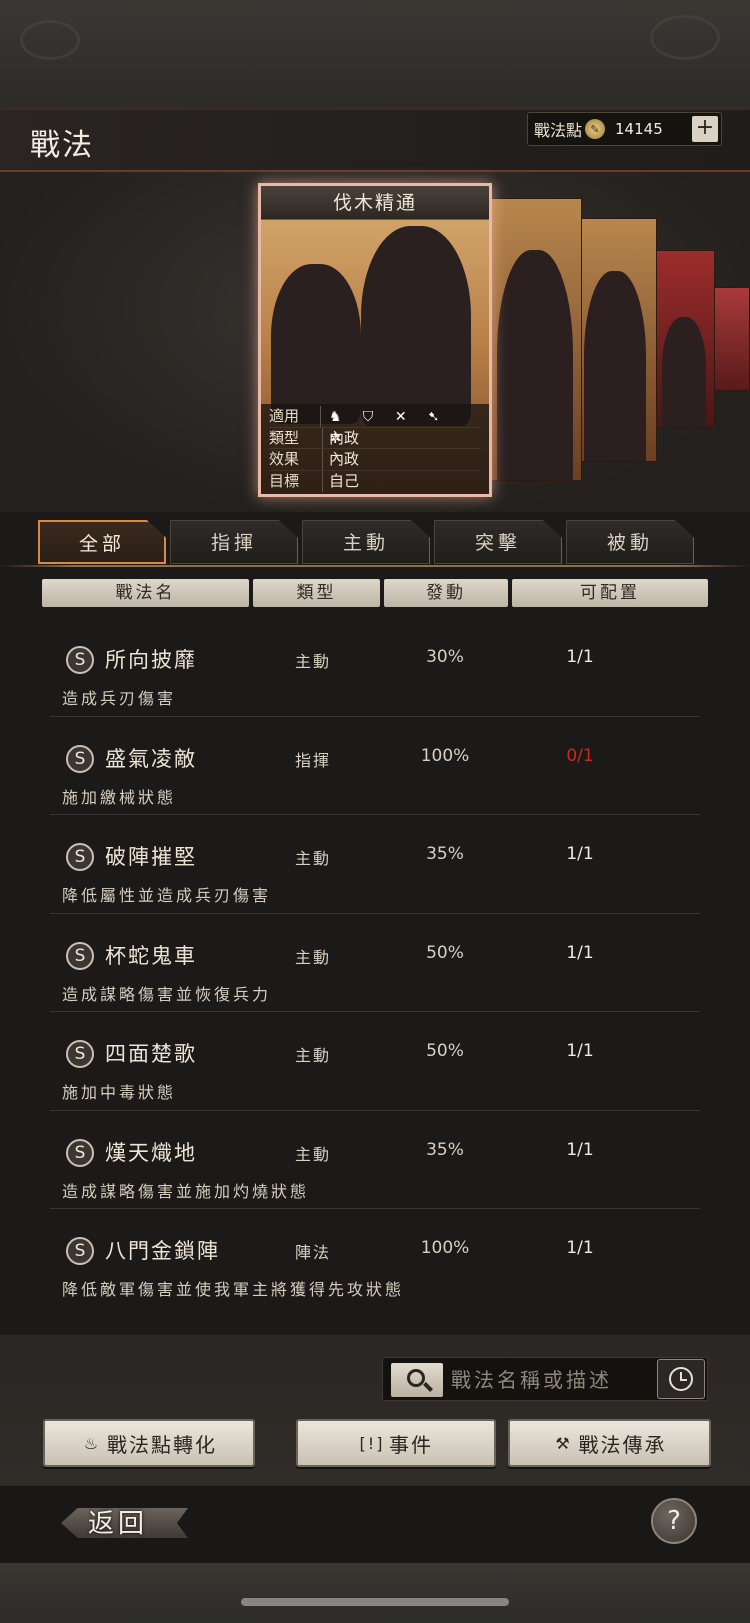  I want to click on filter-tabs: 全部 指揮 主動 突擊 被動, so click(373, 542).